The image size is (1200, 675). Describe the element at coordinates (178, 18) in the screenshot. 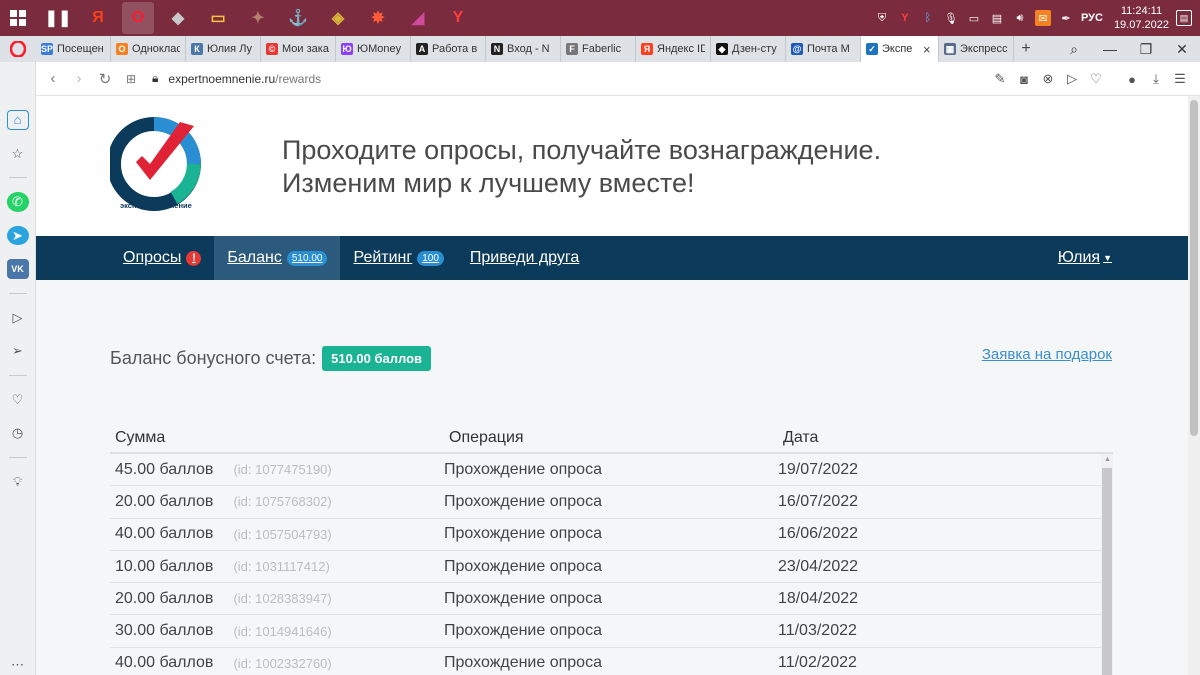

I see `tanks-app-icon: ◆` at that location.